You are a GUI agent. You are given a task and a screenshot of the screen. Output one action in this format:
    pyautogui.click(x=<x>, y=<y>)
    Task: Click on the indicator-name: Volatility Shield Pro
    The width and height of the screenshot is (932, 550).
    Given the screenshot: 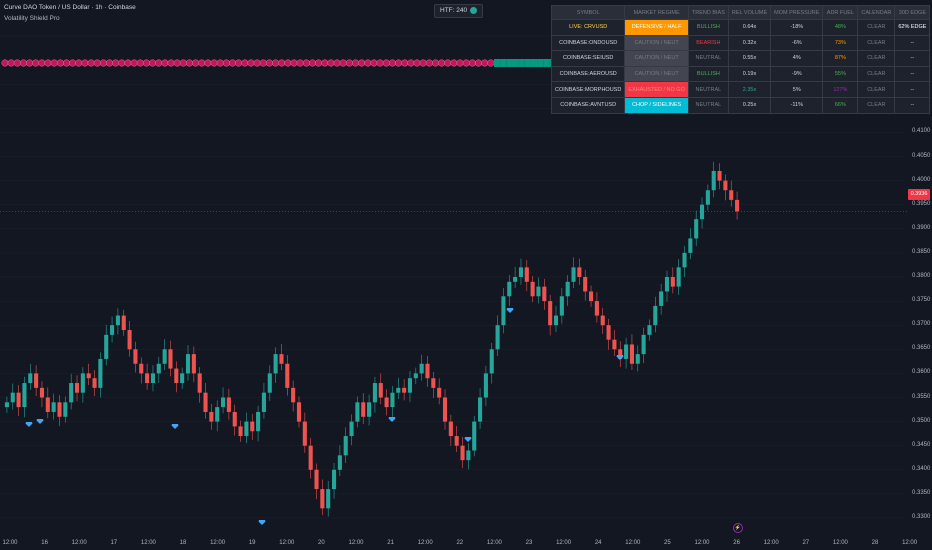 What is the action you would take?
    pyautogui.click(x=70, y=18)
    